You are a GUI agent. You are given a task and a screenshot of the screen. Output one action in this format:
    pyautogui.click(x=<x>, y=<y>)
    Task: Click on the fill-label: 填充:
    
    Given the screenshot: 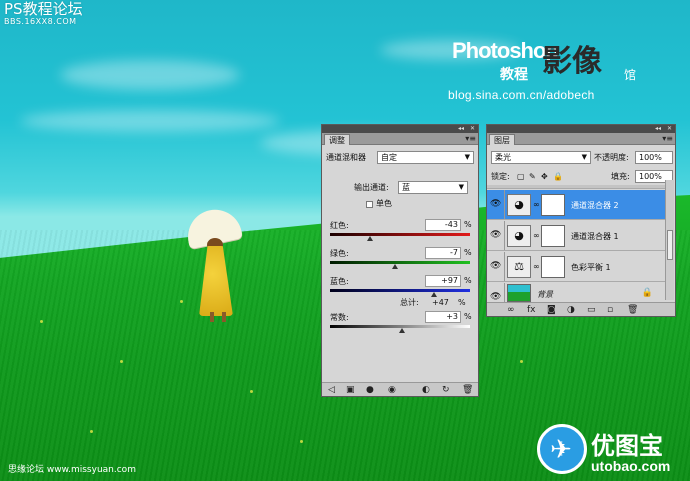 What is the action you would take?
    pyautogui.click(x=620, y=176)
    